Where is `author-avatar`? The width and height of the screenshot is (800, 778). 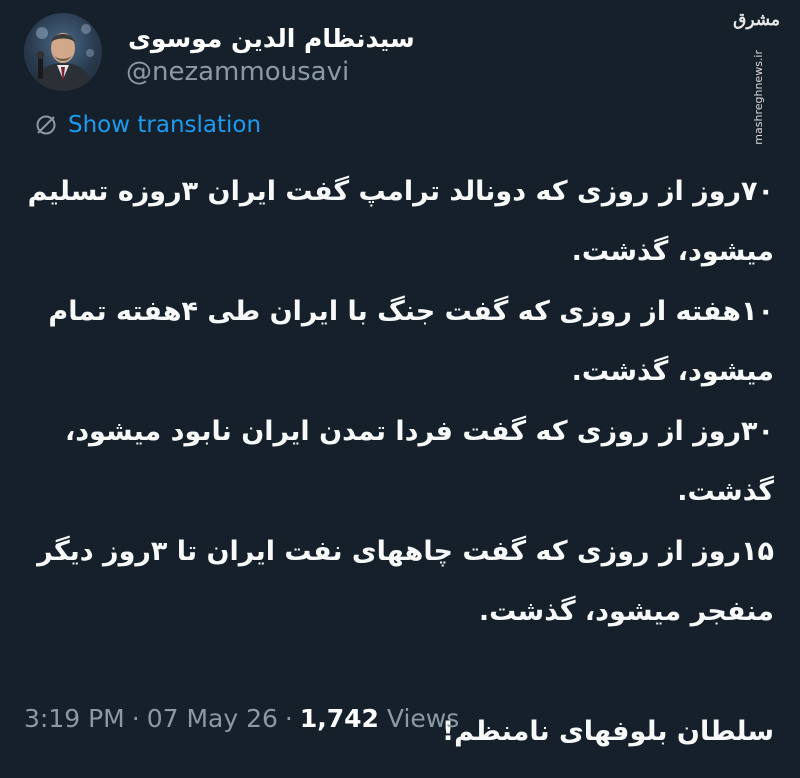 author-avatar is located at coordinates (63, 52).